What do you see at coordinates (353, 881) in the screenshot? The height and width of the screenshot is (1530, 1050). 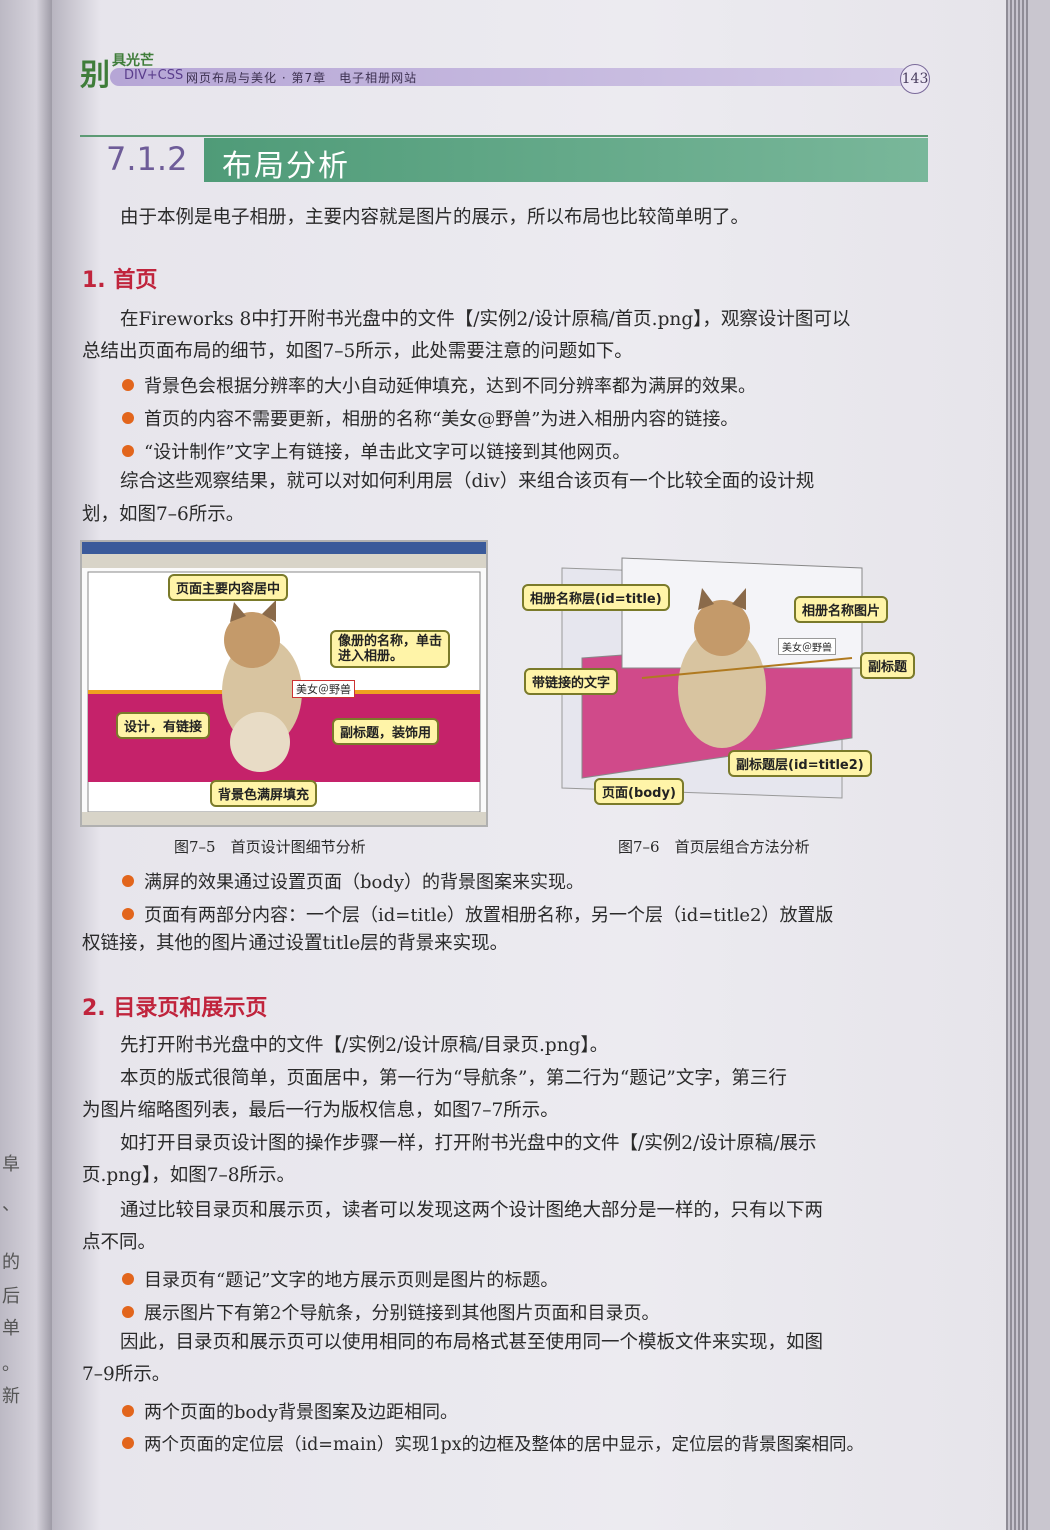 I see `bullet-item: 满屏的效果通过设置页面（body）的背景图案来实现。` at bounding box center [353, 881].